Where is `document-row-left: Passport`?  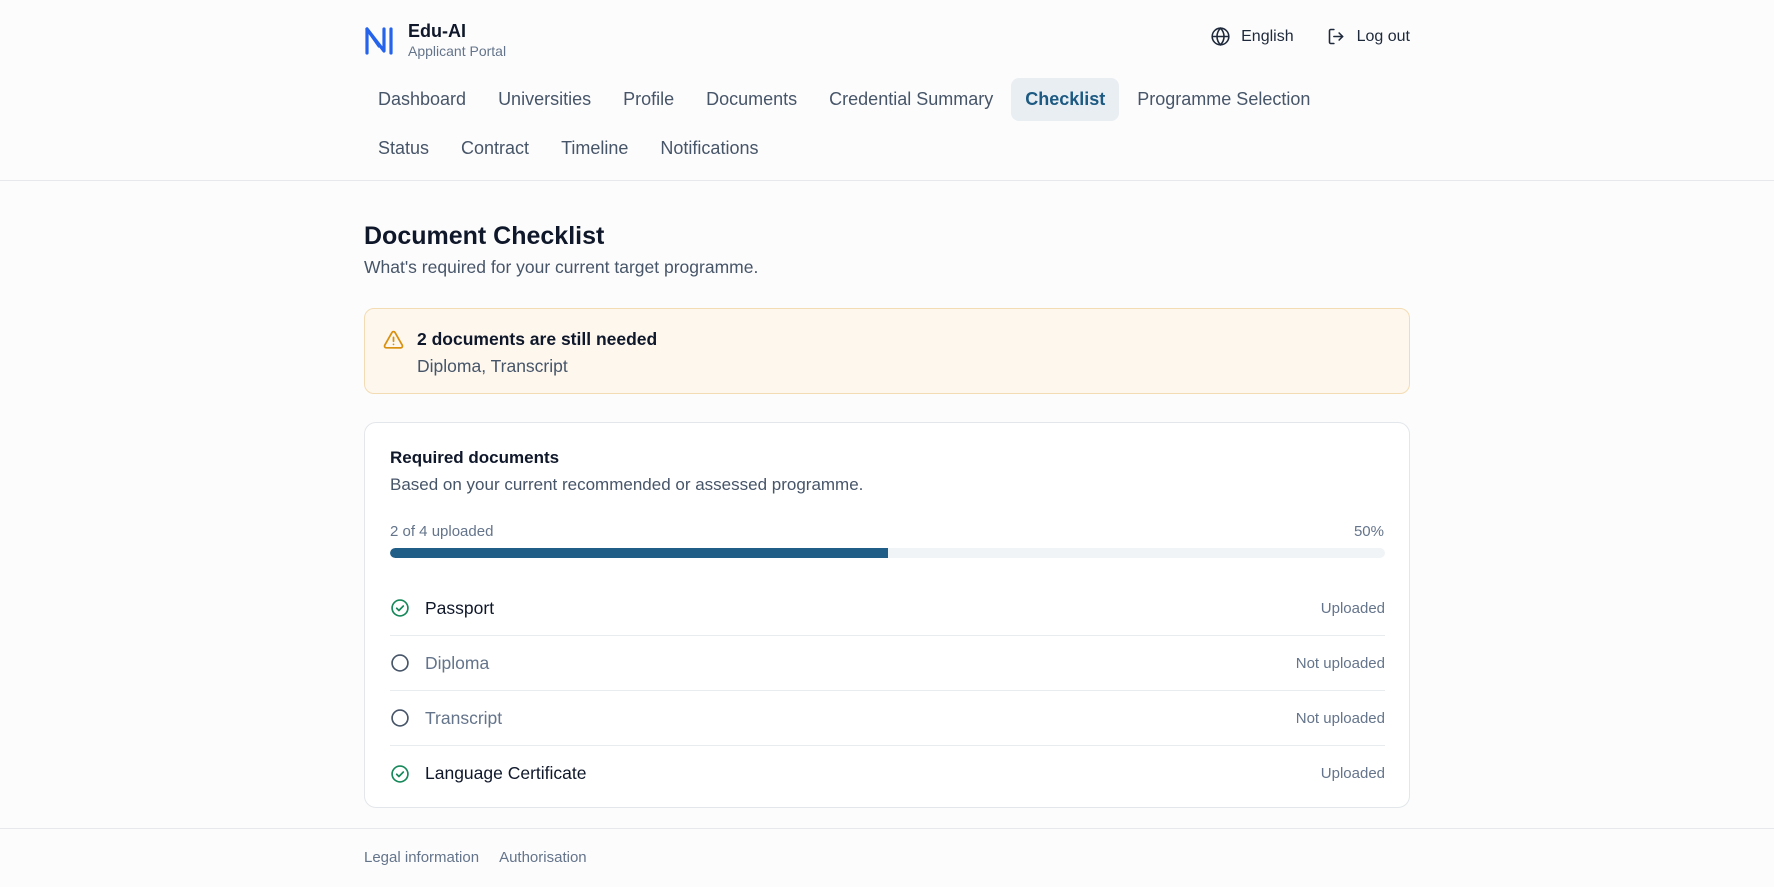
document-row-left: Passport is located at coordinates (442, 608).